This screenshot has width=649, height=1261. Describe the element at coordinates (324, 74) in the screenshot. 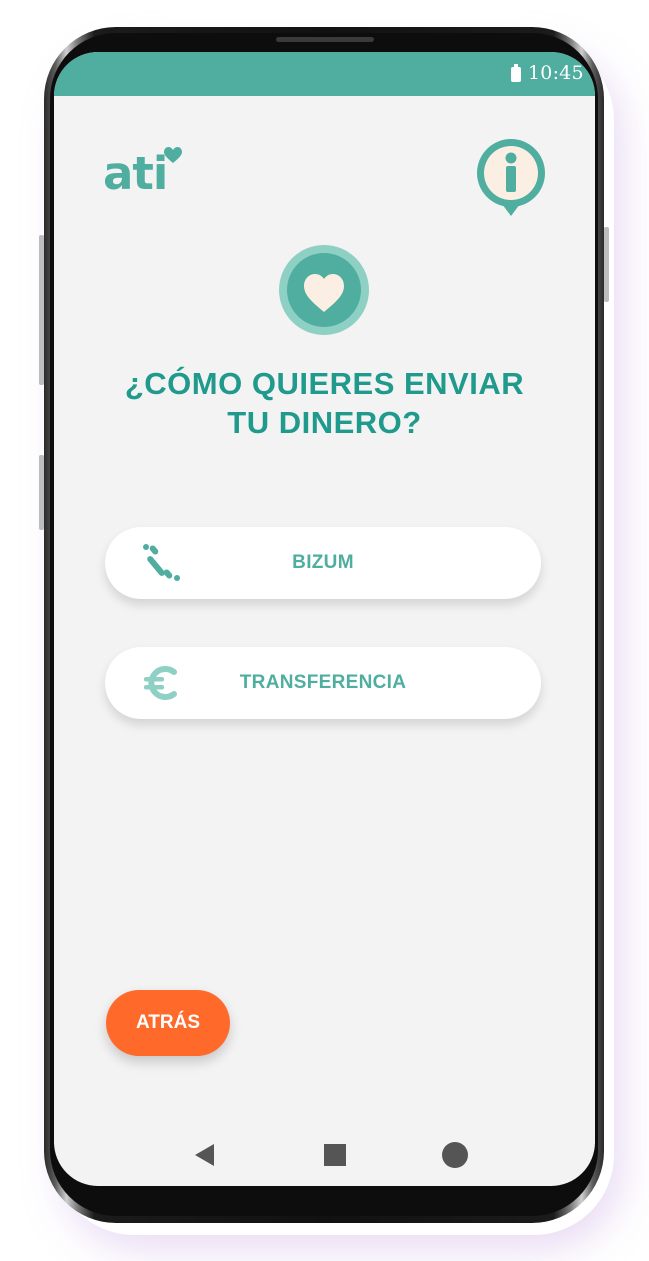

I see `status-bar: 10:45` at that location.